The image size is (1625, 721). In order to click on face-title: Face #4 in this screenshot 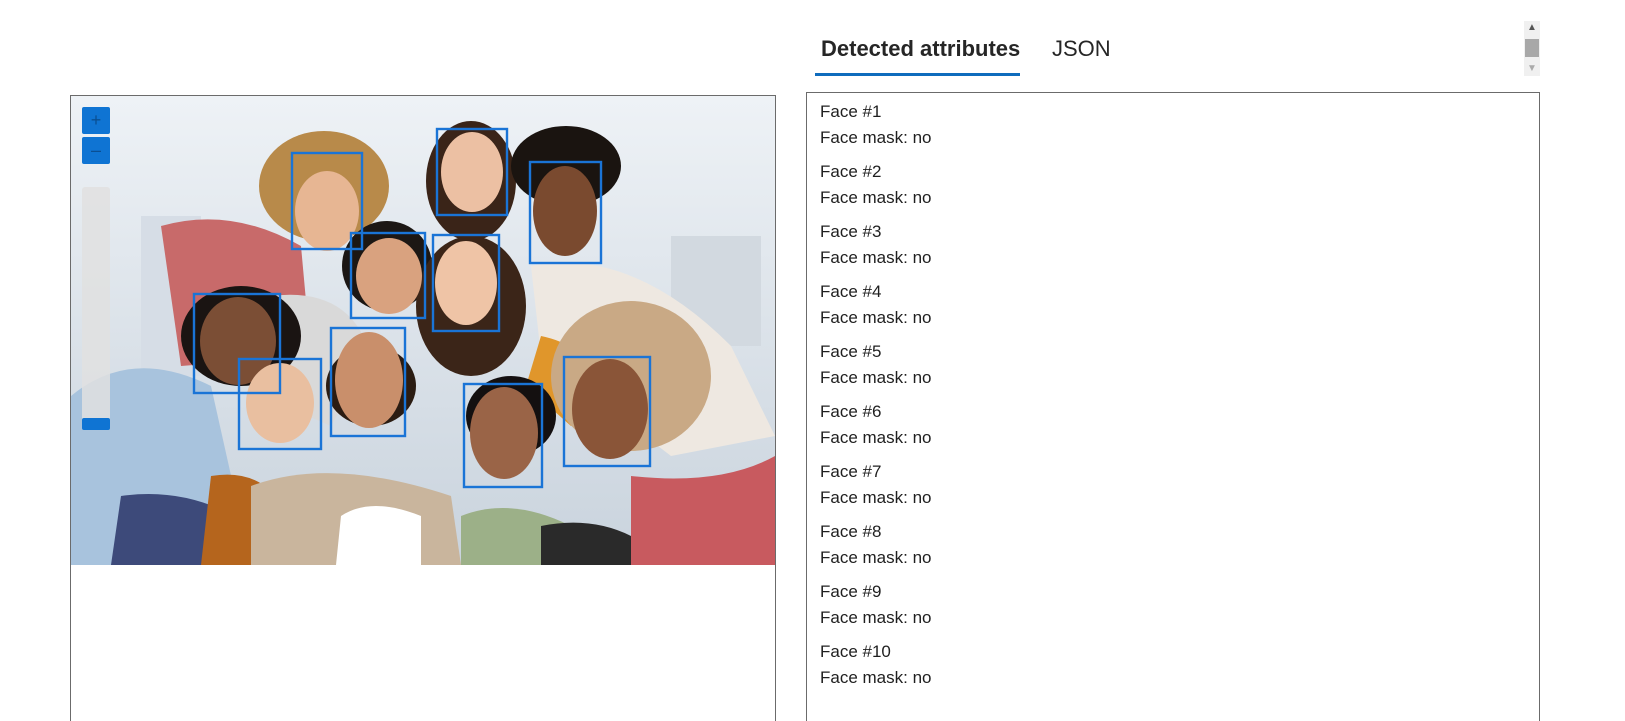, I will do `click(851, 291)`.